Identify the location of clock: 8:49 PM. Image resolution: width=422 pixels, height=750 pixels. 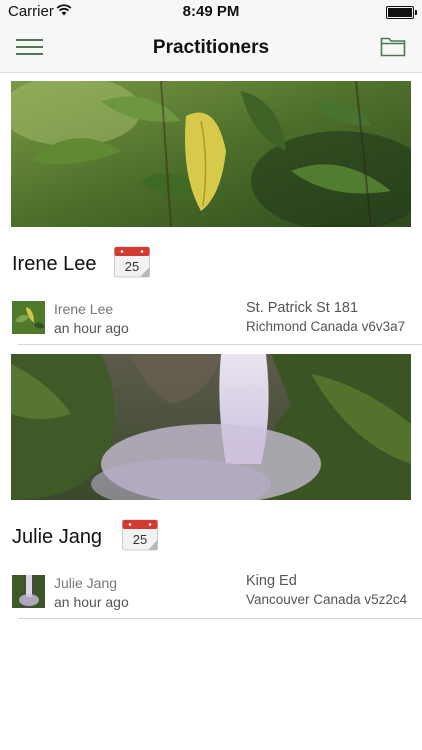
(211, 11).